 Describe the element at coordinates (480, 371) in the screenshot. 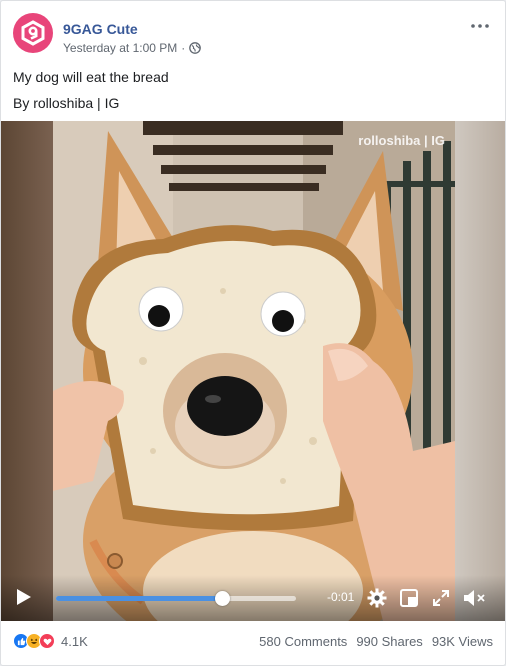

I see `video-blur-right` at that location.